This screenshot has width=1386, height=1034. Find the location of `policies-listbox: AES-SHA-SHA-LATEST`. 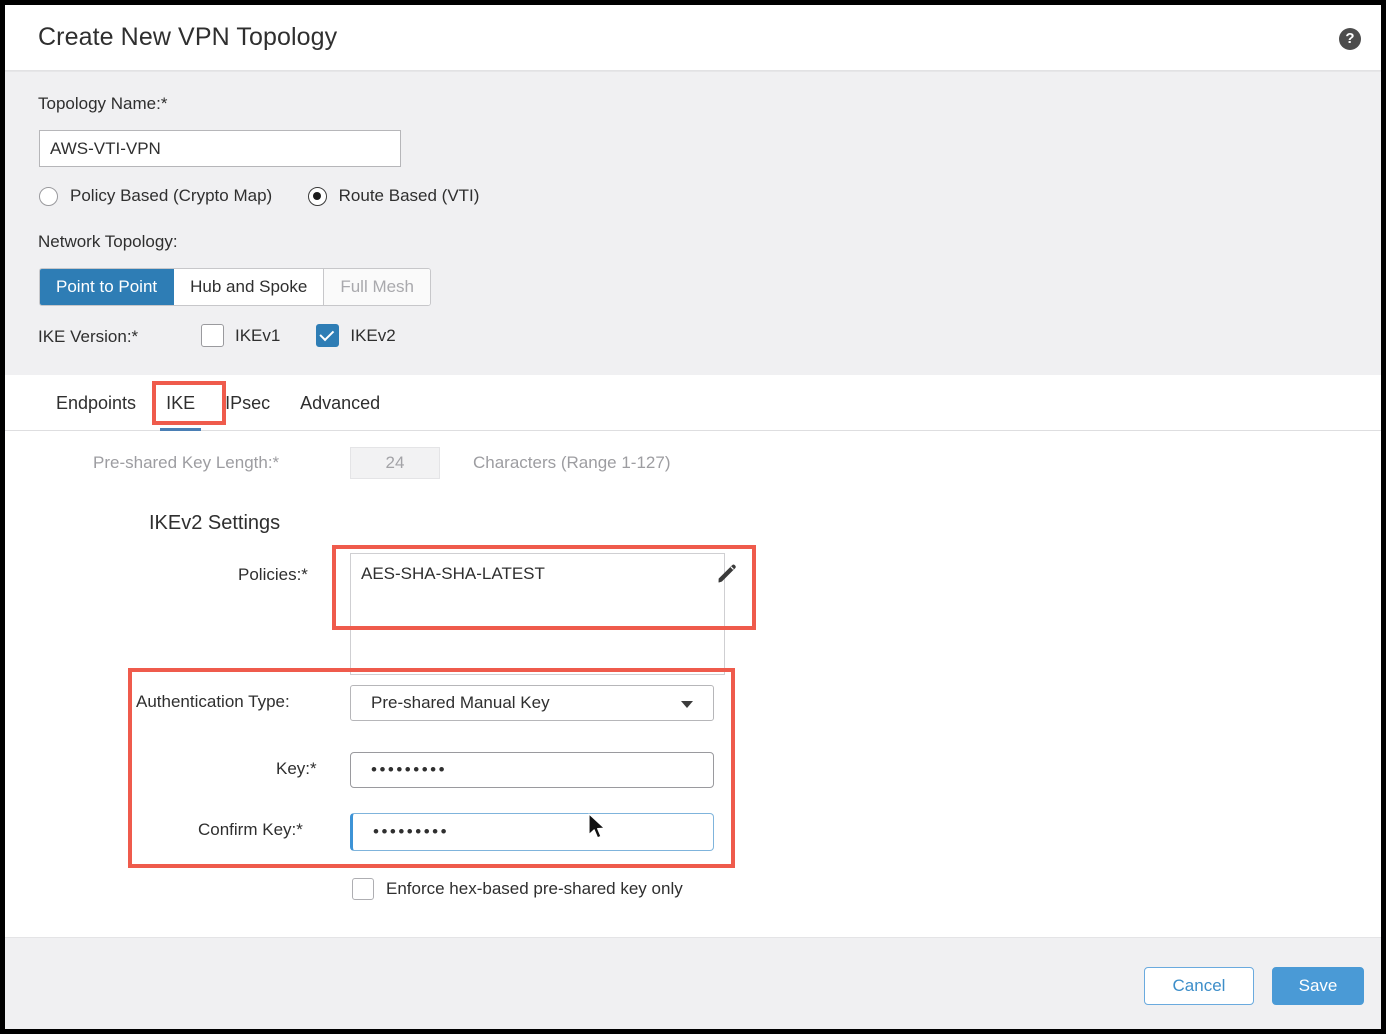

policies-listbox: AES-SHA-SHA-LATEST is located at coordinates (537, 614).